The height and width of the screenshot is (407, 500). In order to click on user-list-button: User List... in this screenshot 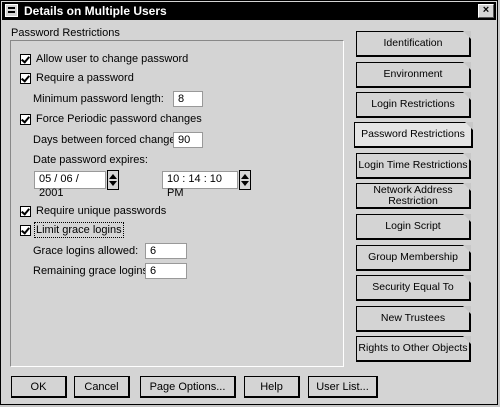, I will do `click(343, 387)`.